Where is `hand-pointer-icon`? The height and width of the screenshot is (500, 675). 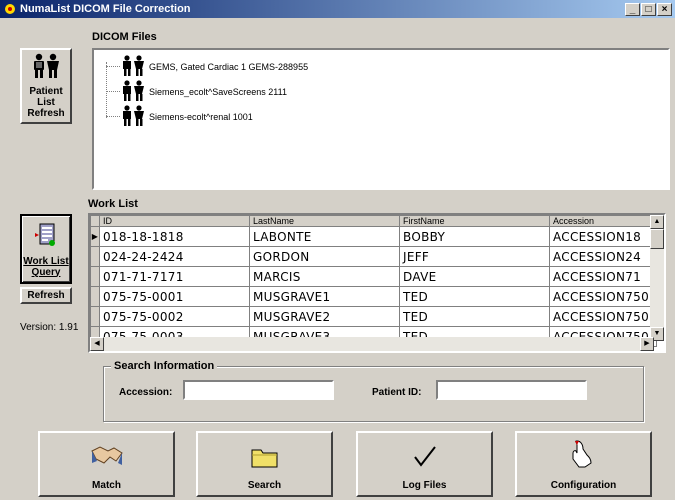
hand-pointer-icon is located at coordinates (584, 455).